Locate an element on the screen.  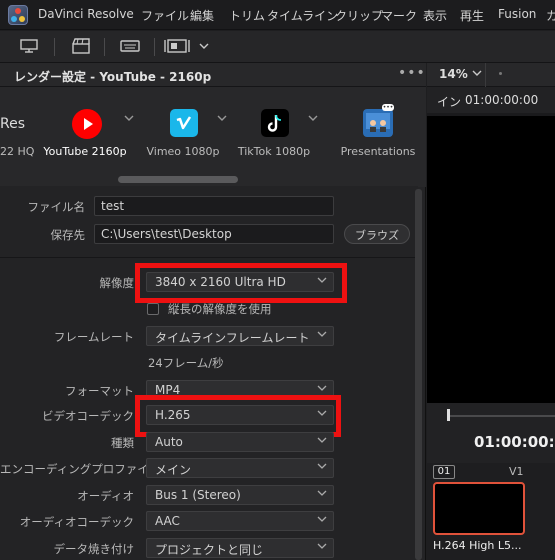
vimeo-icon is located at coordinates (184, 123).